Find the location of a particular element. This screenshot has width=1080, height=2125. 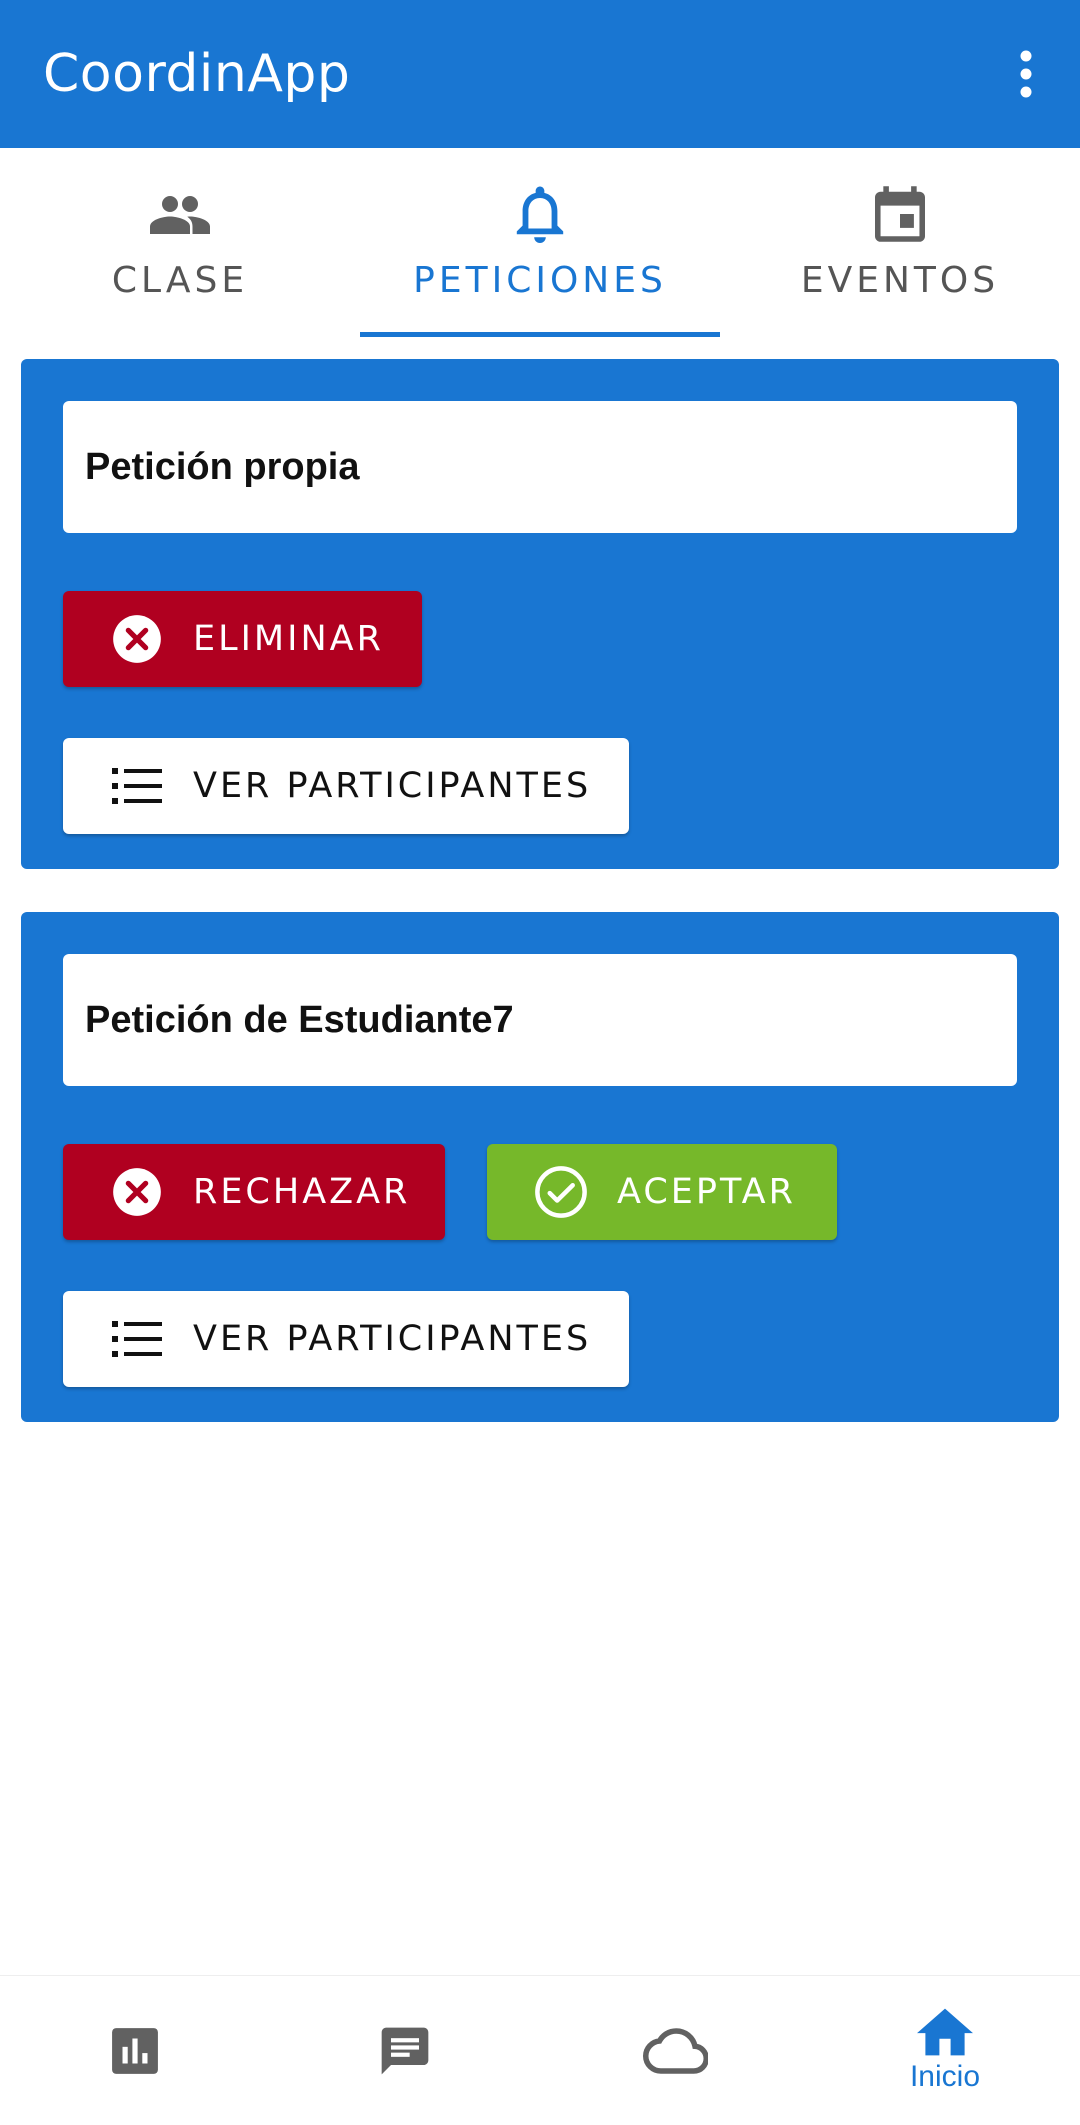

tab-eventos-label: EVENTOS is located at coordinates (900, 280).